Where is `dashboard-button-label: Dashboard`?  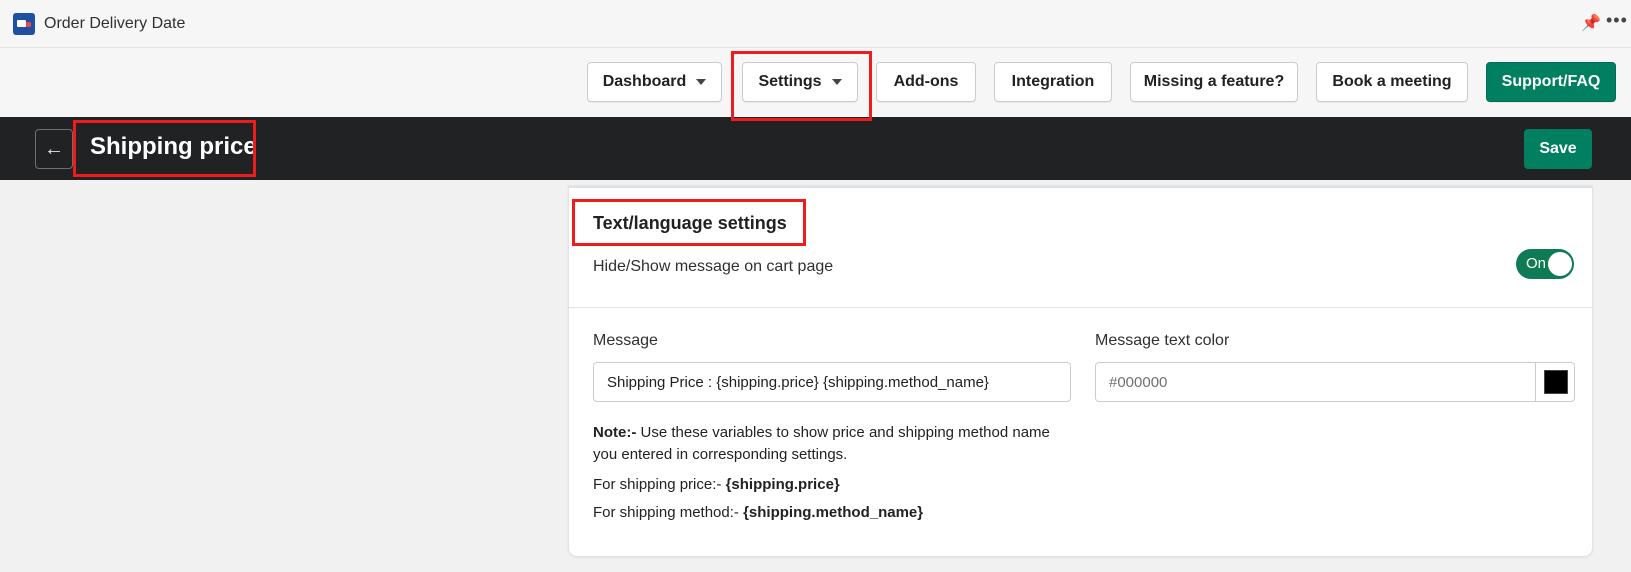 dashboard-button-label: Dashboard is located at coordinates (644, 81).